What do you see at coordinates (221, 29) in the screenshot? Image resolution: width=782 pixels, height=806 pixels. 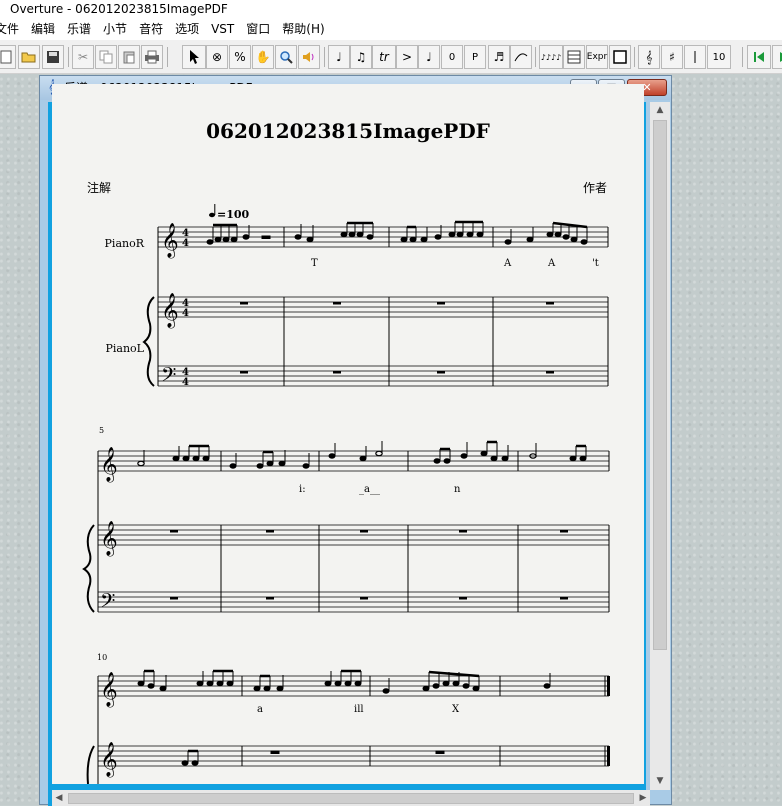 I see `menu-vst: VST` at bounding box center [221, 29].